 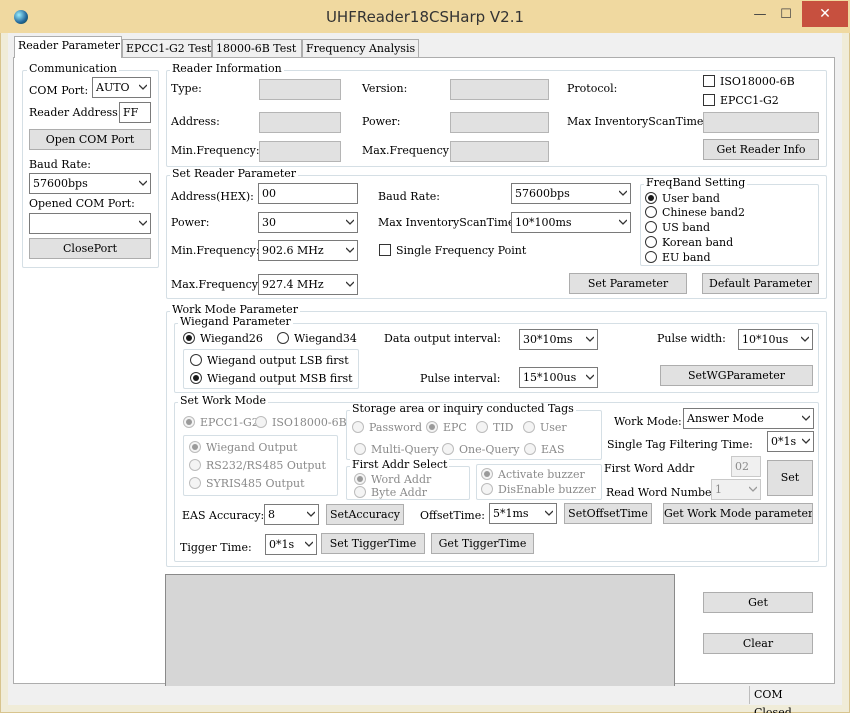 What do you see at coordinates (420, 638) in the screenshot?
I see `log-listbox` at bounding box center [420, 638].